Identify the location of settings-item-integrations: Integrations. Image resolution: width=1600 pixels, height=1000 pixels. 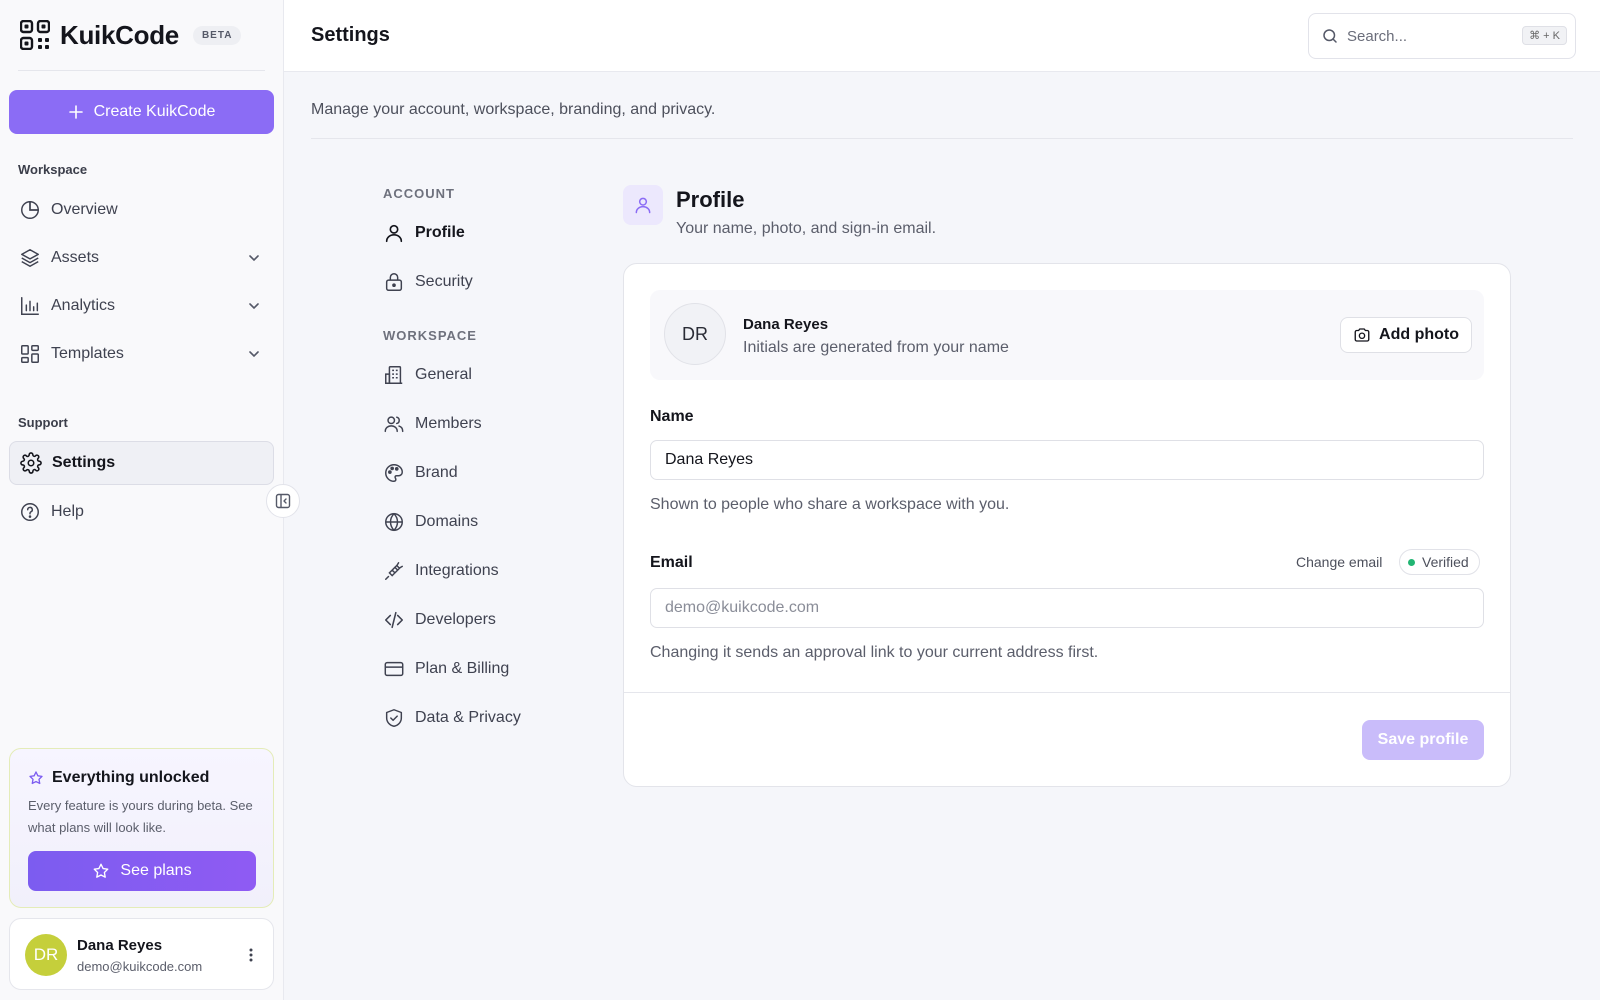
(441, 571).